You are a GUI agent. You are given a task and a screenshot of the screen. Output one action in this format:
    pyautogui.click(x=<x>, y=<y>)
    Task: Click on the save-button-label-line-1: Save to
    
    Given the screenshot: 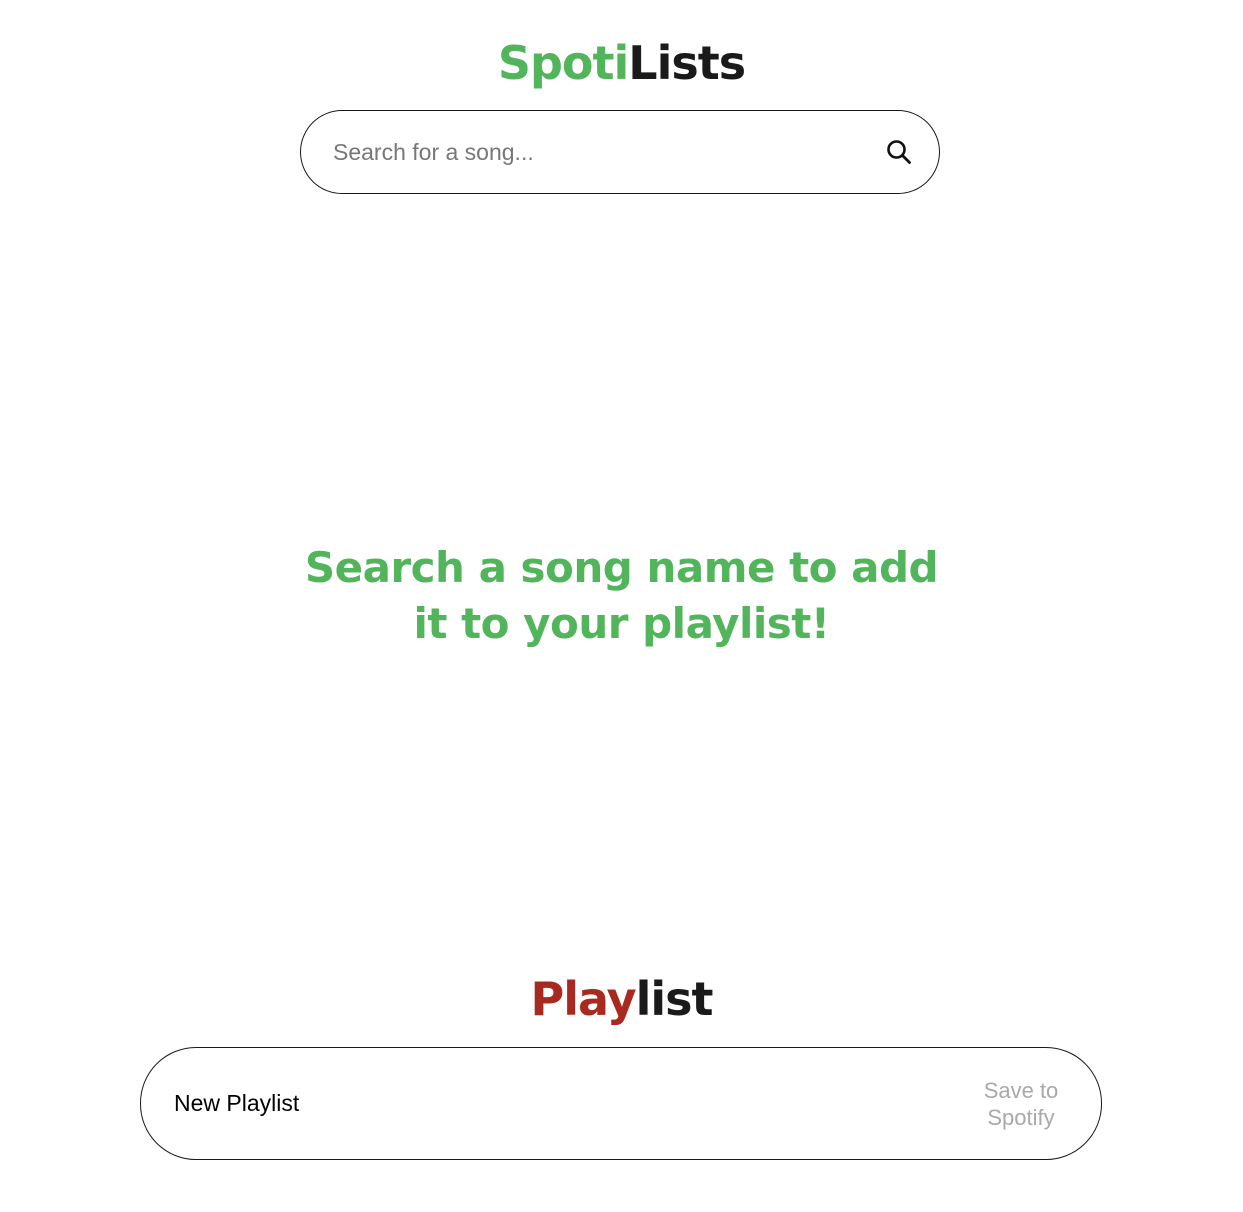 What is the action you would take?
    pyautogui.click(x=1021, y=1090)
    